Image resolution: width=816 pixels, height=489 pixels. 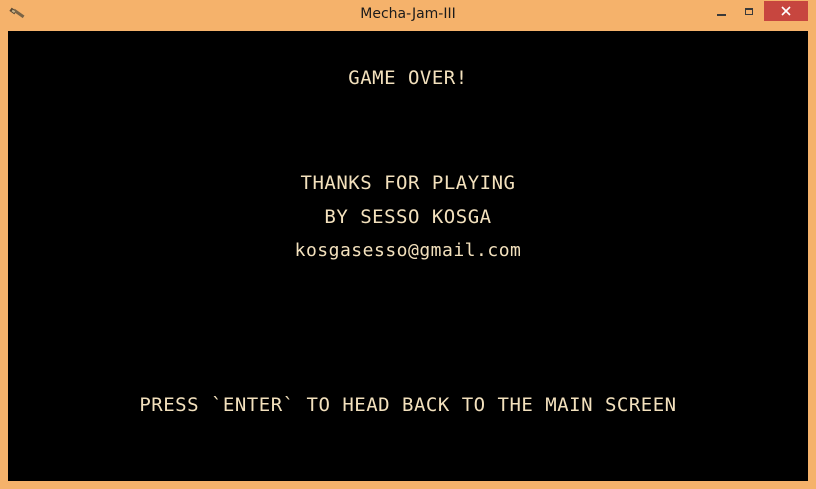 I want to click on window-title: Mecha-Jam-III, so click(x=408, y=14).